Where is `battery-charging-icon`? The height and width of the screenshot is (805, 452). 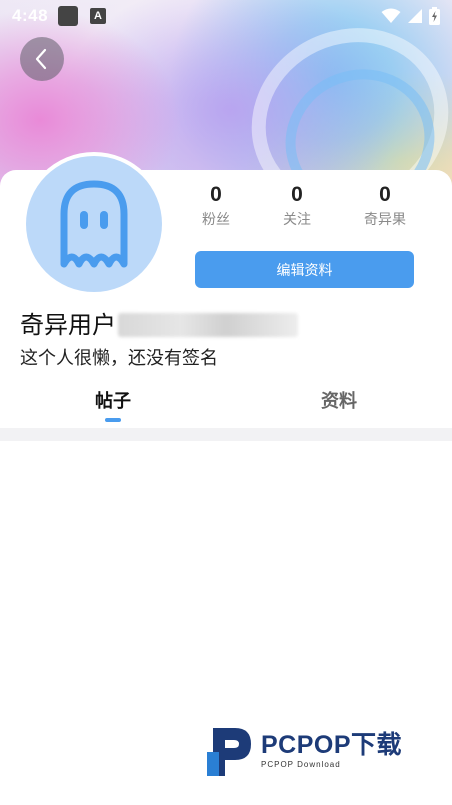
battery-charging-icon is located at coordinates (434, 16).